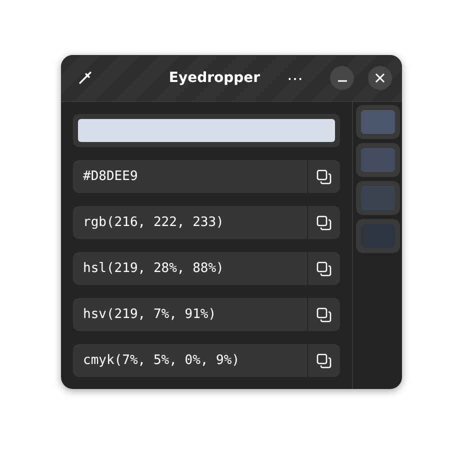 The image size is (463, 457). What do you see at coordinates (342, 78) in the screenshot?
I see `minimize-button` at bounding box center [342, 78].